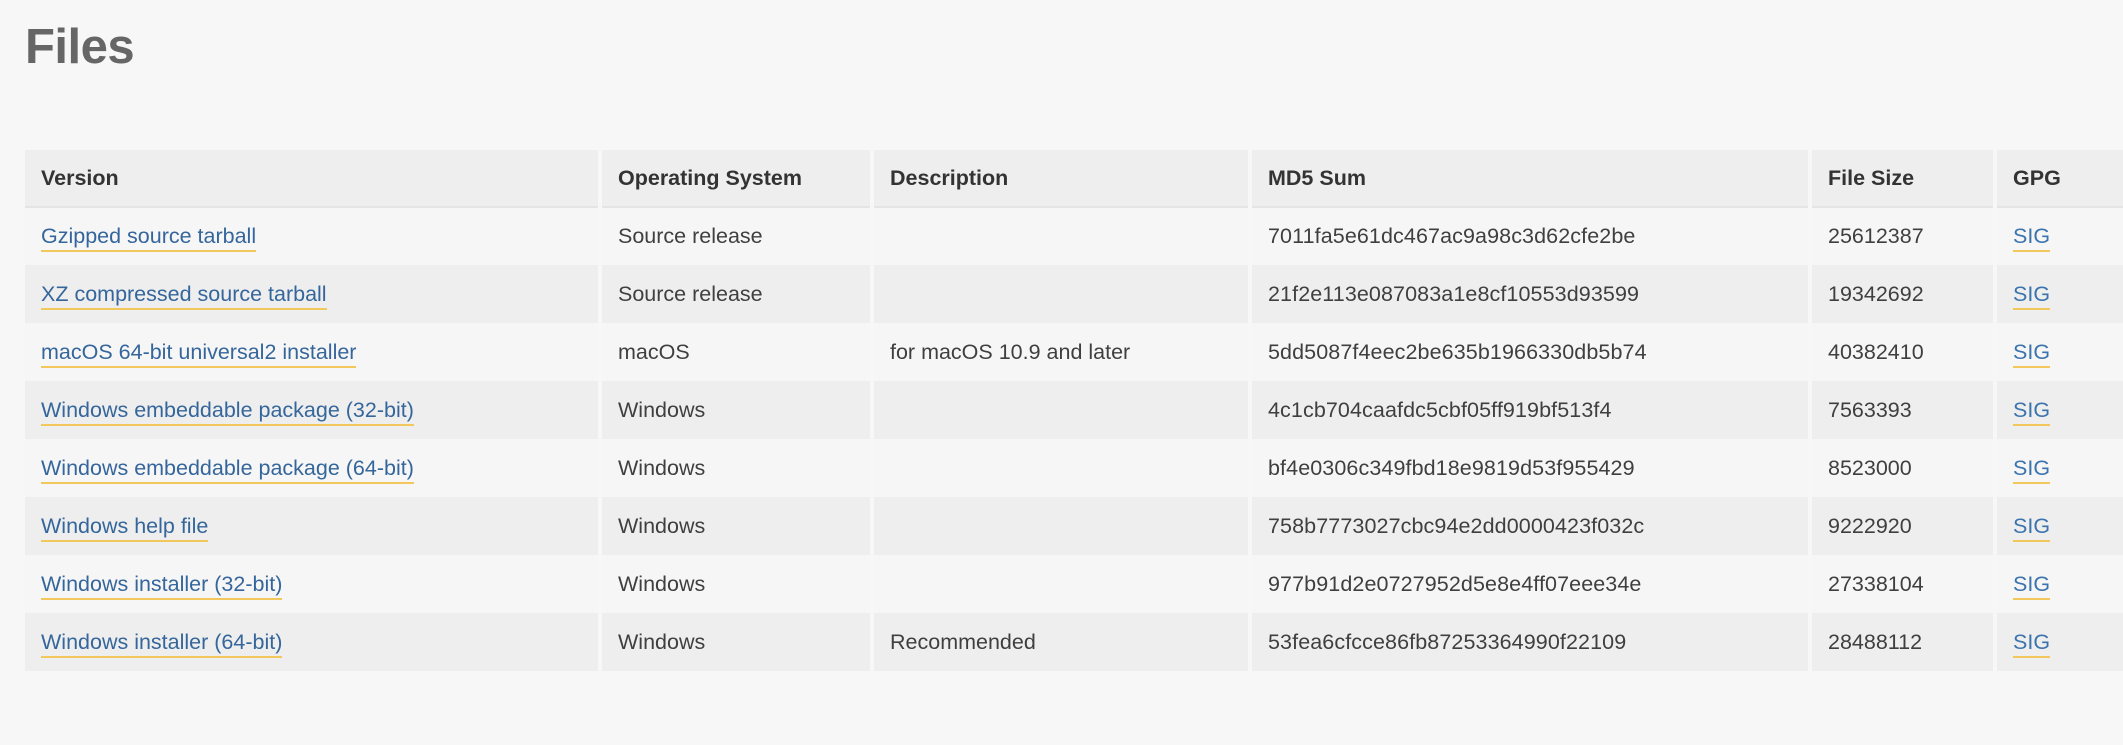 This screenshot has width=2123, height=745. What do you see at coordinates (1903, 352) in the screenshot?
I see `cell-file-size: 40382410` at bounding box center [1903, 352].